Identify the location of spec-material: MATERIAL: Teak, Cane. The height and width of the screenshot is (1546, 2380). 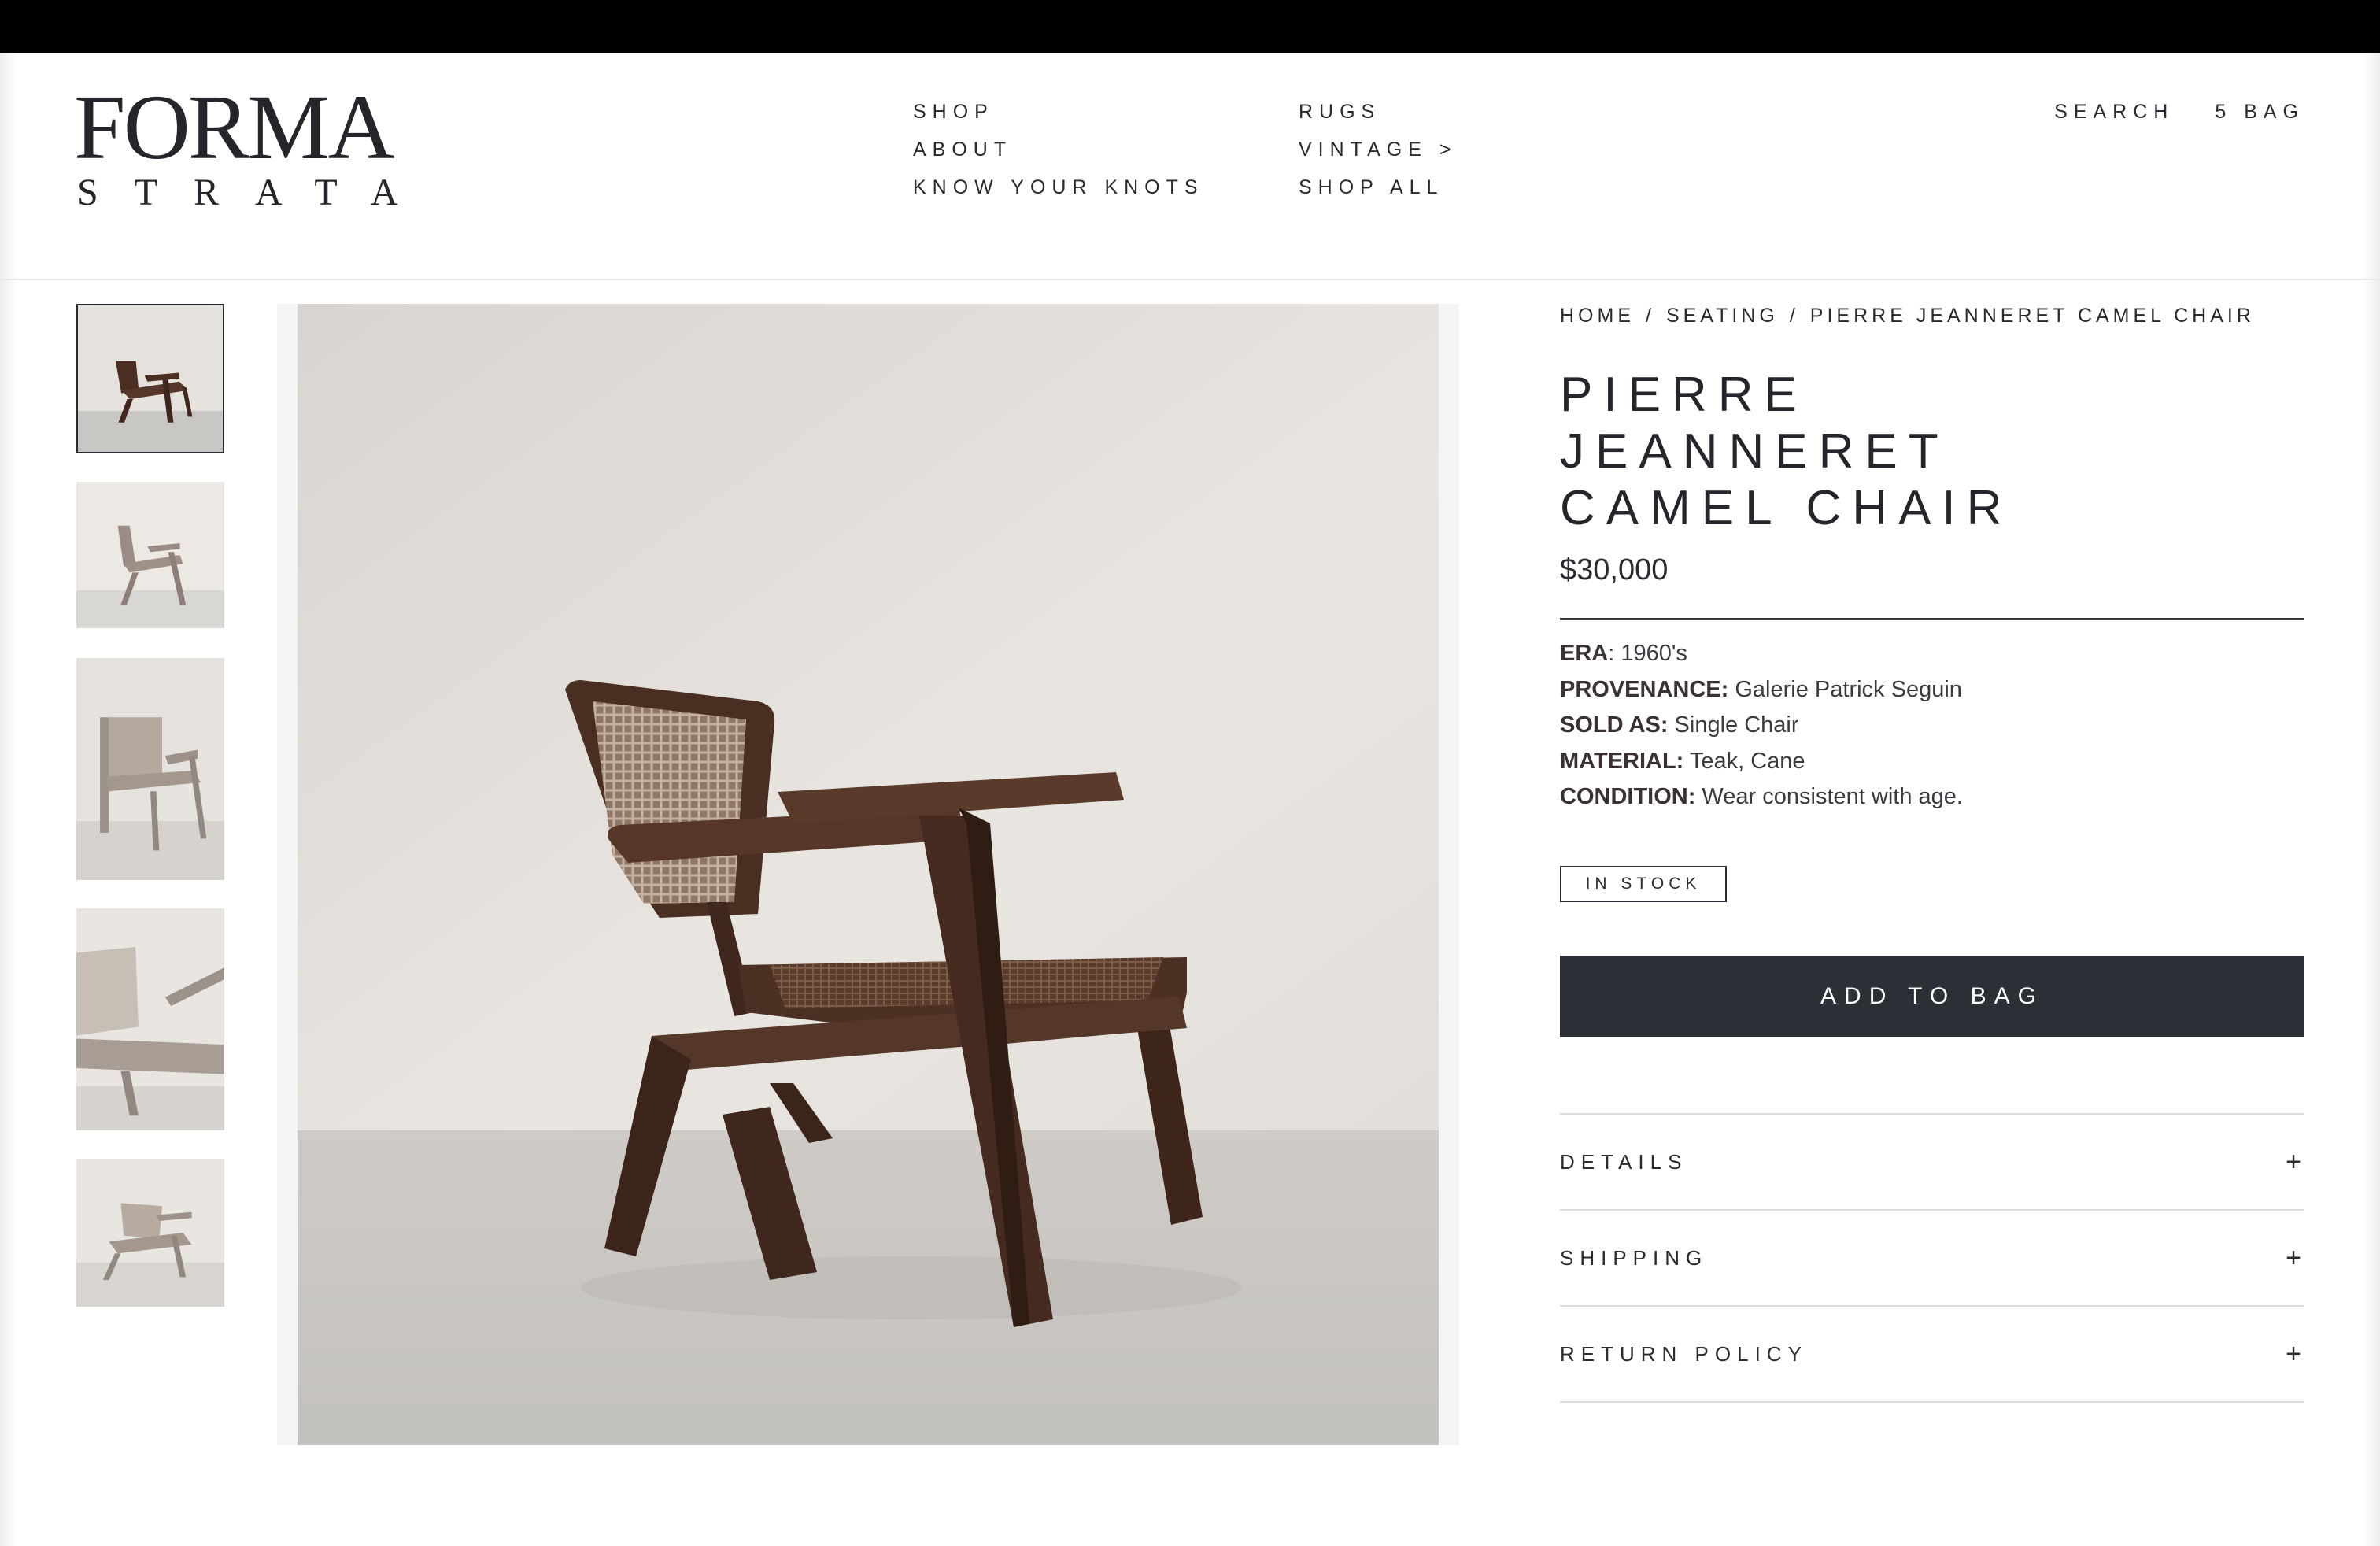
(1761, 762).